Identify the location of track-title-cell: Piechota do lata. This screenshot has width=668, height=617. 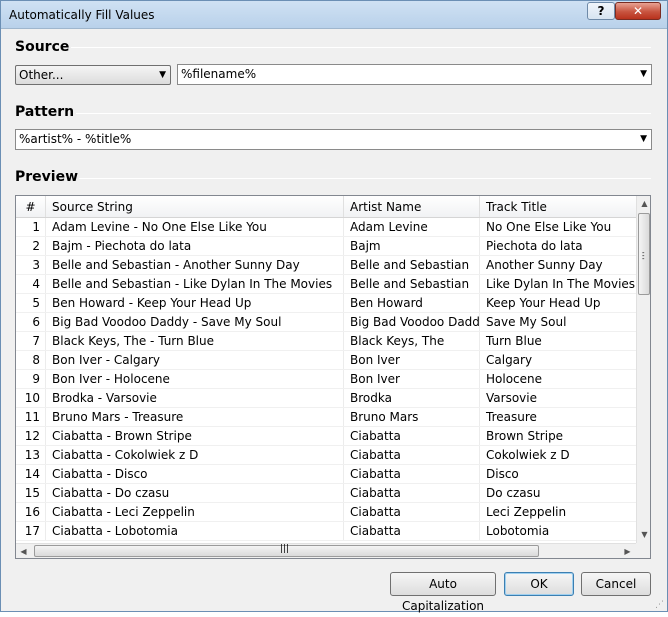
(534, 246).